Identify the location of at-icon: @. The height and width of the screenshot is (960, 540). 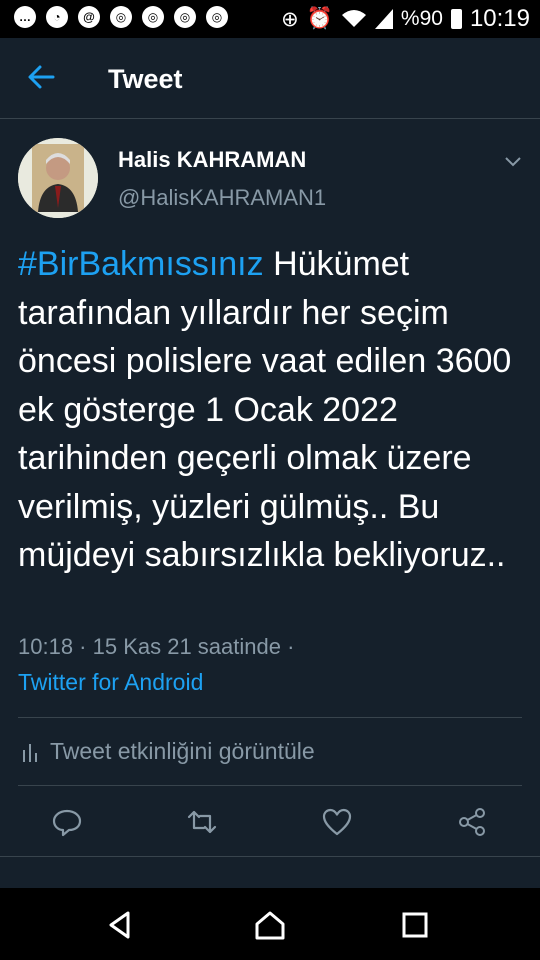
(89, 17).